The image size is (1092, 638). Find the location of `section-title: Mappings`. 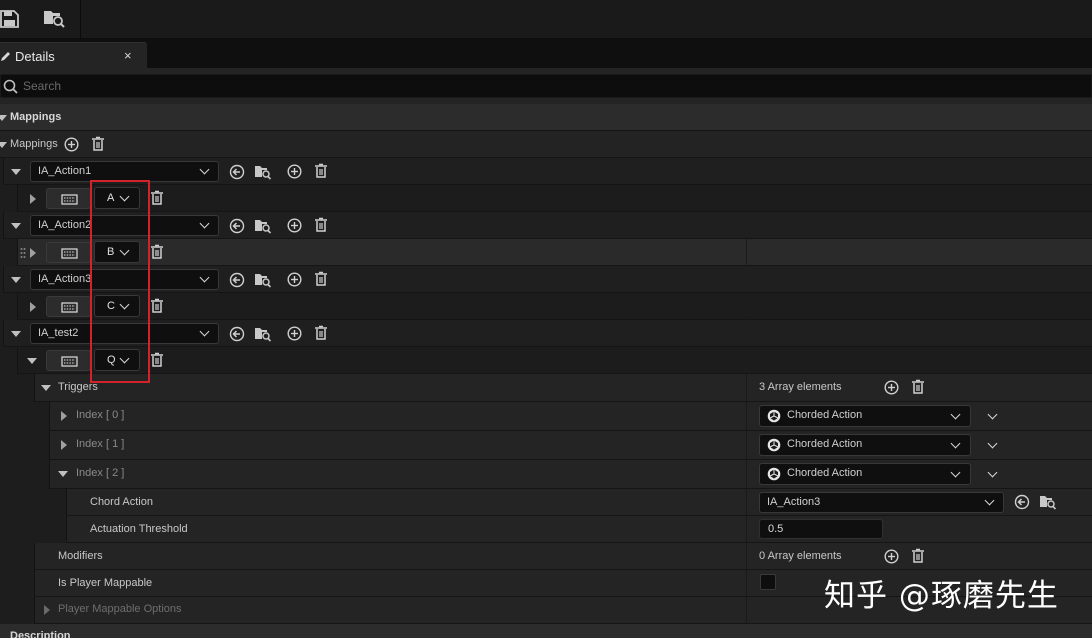

section-title: Mappings is located at coordinates (36, 117).